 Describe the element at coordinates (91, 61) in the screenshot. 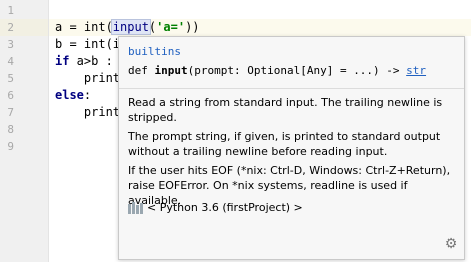

I see `code-token: a>b :` at that location.